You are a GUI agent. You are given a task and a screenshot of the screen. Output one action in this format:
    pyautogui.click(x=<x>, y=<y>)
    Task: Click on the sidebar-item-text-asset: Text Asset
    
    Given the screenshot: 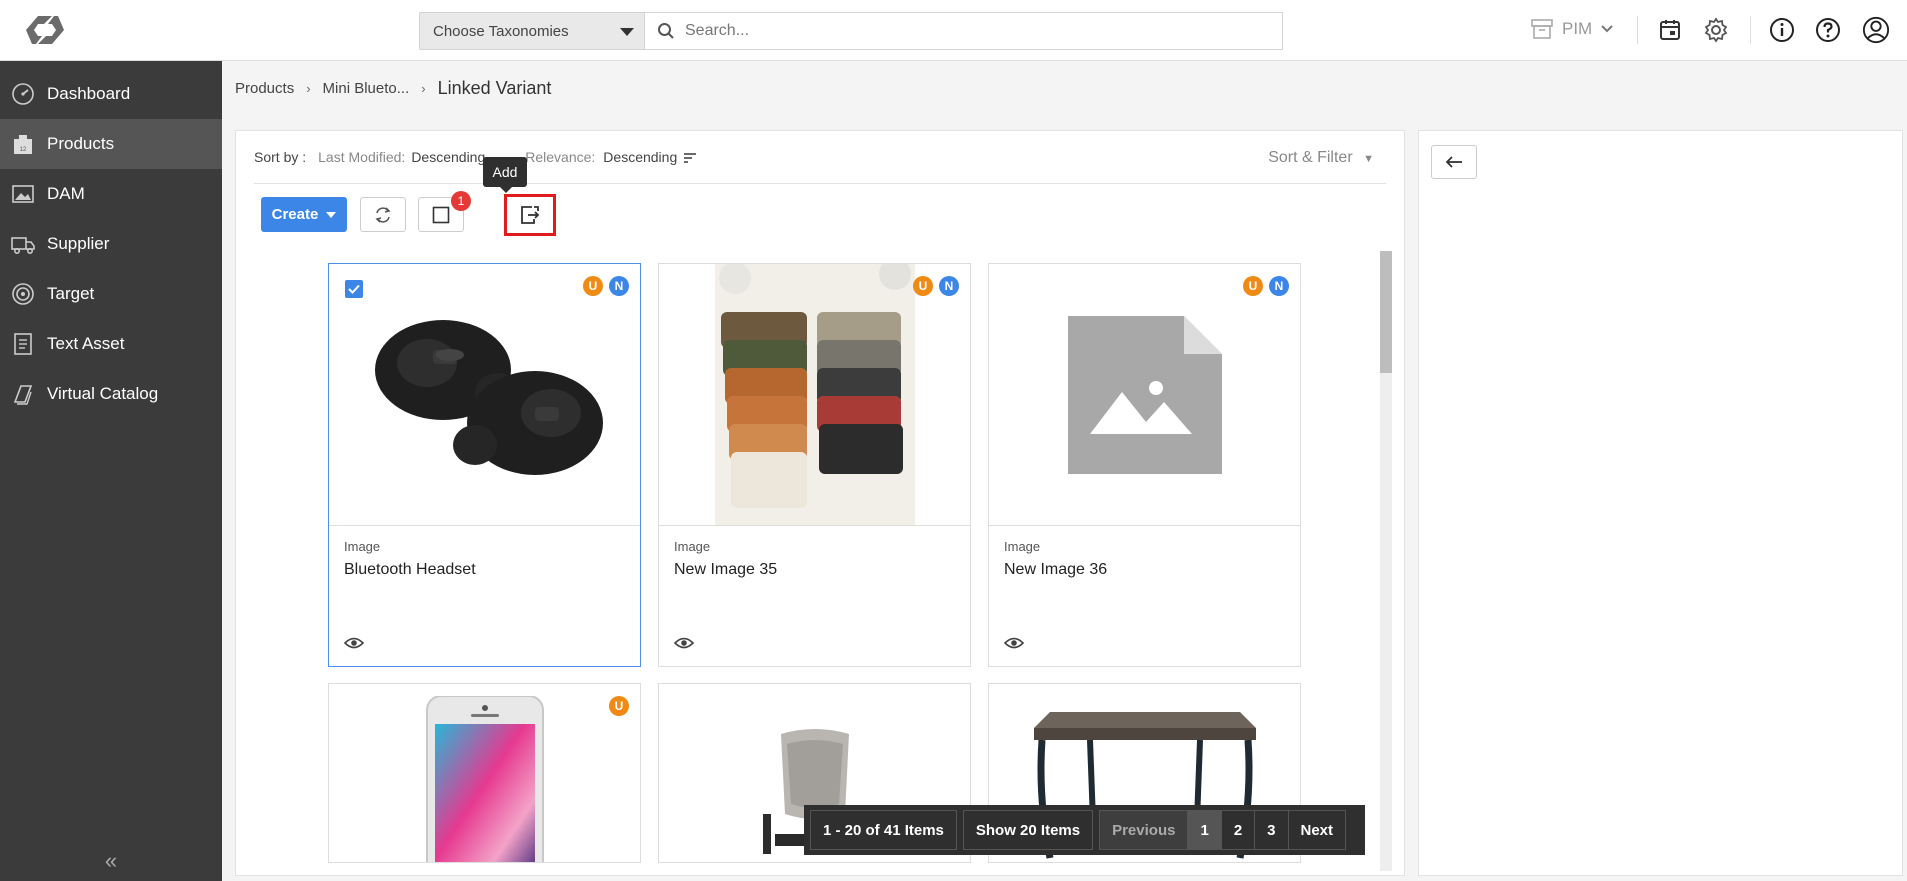 What is the action you would take?
    pyautogui.click(x=111, y=344)
    